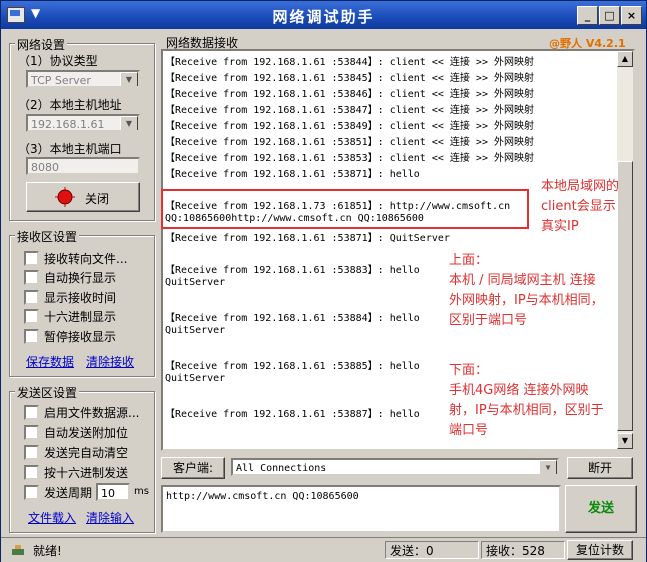 The image size is (647, 562). What do you see at coordinates (83, 166) in the screenshot?
I see `port-input: 8080` at bounding box center [83, 166].